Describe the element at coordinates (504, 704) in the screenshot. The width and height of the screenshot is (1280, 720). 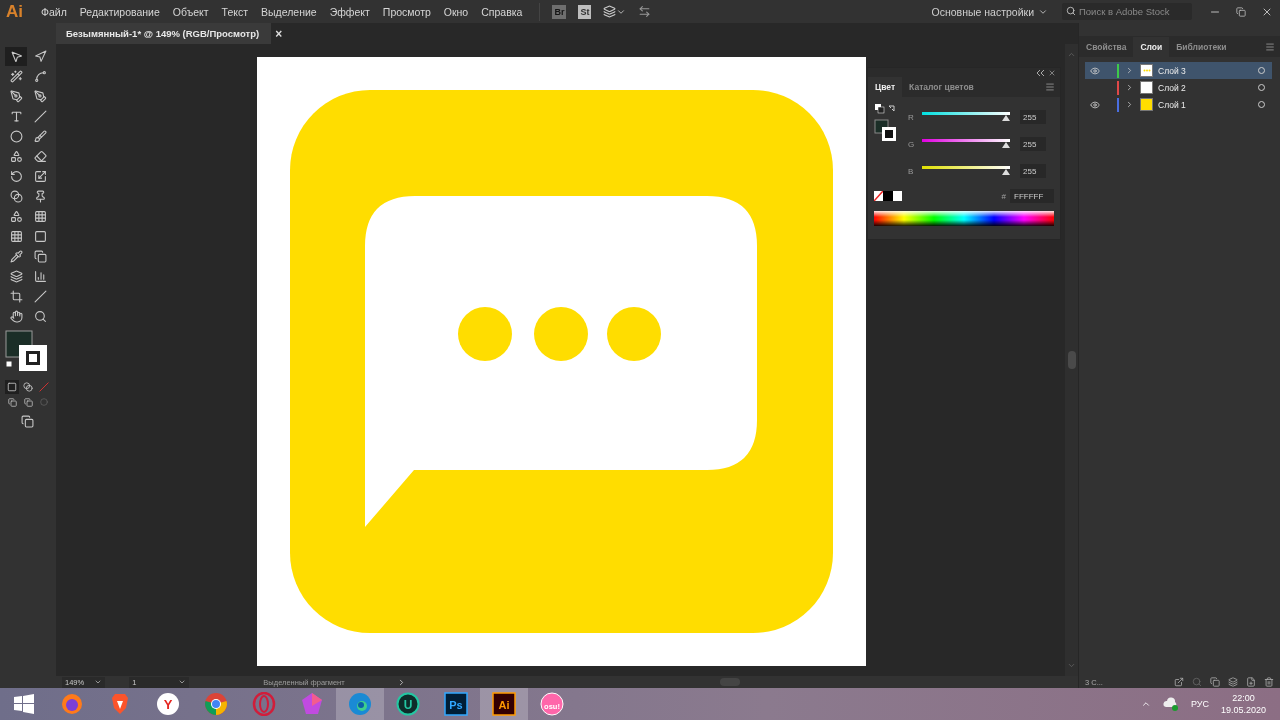
I see `taskbar-app-icon: Ai` at that location.